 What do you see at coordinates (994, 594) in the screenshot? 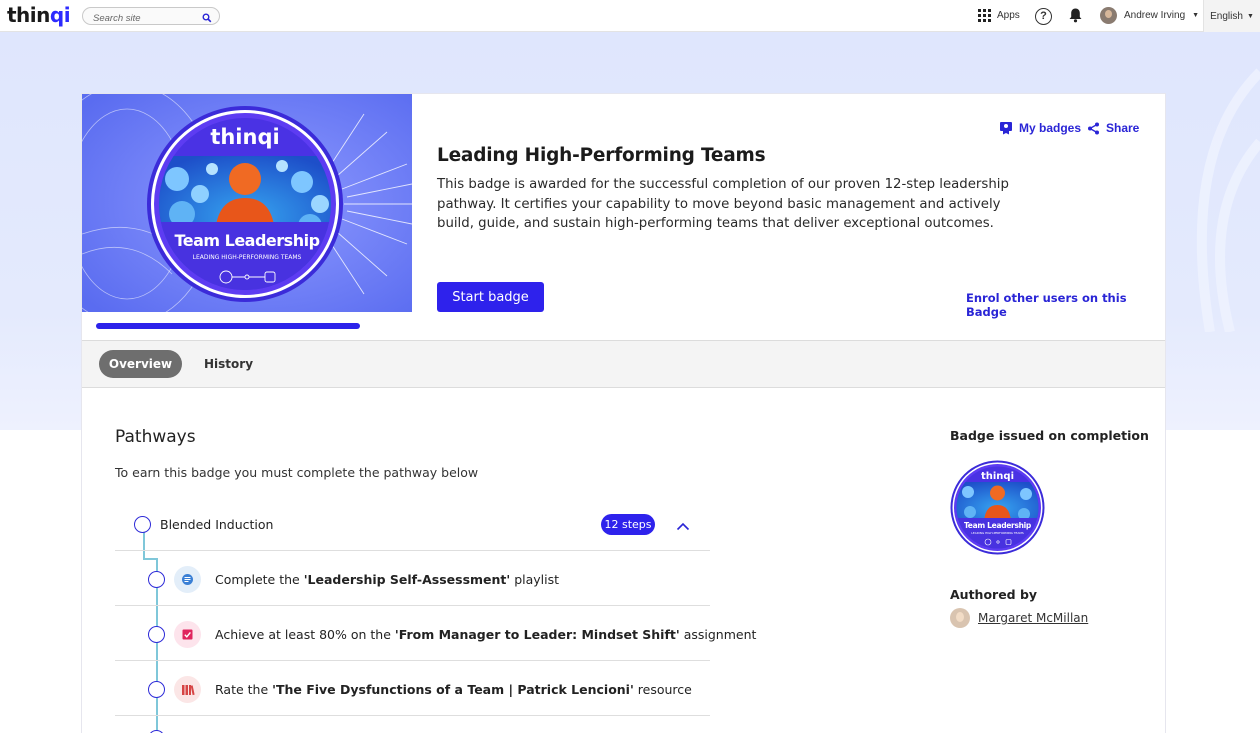
I see `authored-by-label: Authored by` at bounding box center [994, 594].